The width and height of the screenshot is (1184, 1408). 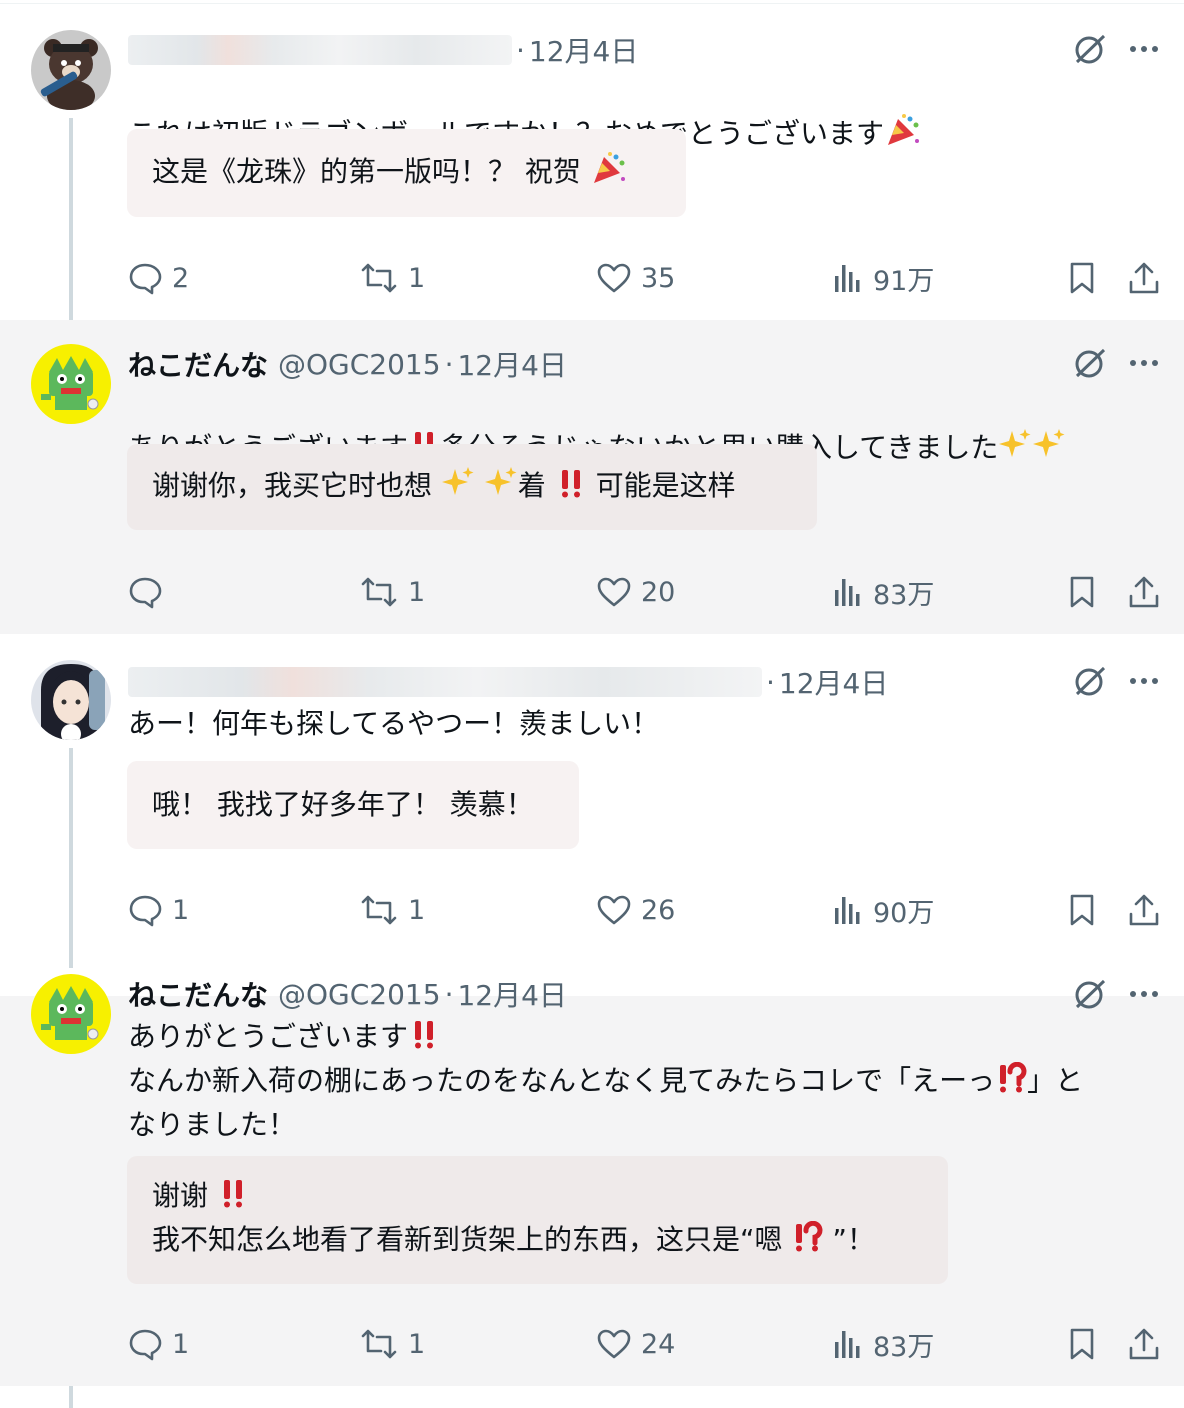 I want to click on views-button: 90万, so click(x=883, y=910).